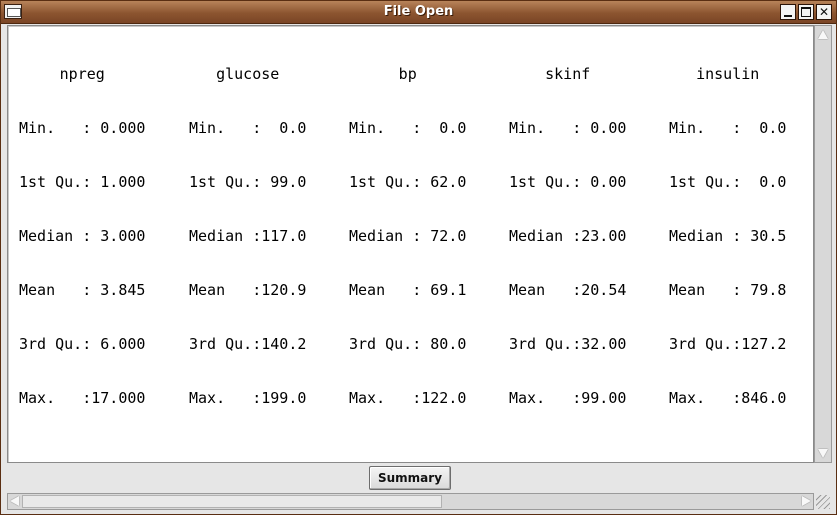 The width and height of the screenshot is (837, 515). I want to click on close-icon: ✕, so click(824, 12).